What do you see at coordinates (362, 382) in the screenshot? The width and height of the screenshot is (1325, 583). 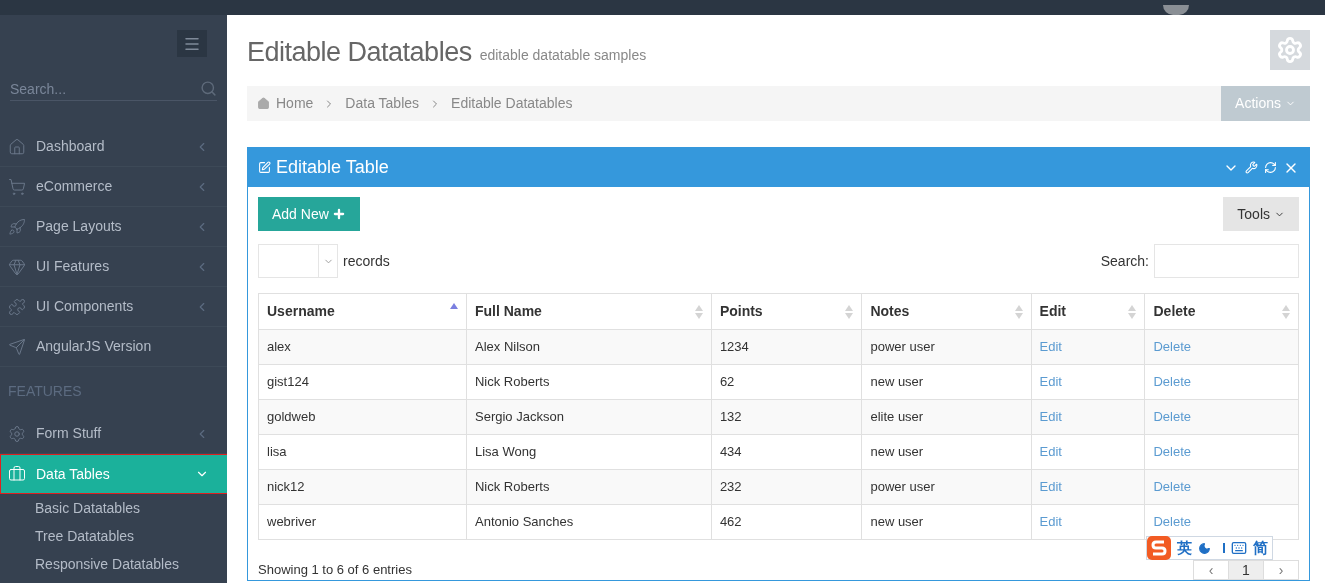 I see `table-cell: gist124` at bounding box center [362, 382].